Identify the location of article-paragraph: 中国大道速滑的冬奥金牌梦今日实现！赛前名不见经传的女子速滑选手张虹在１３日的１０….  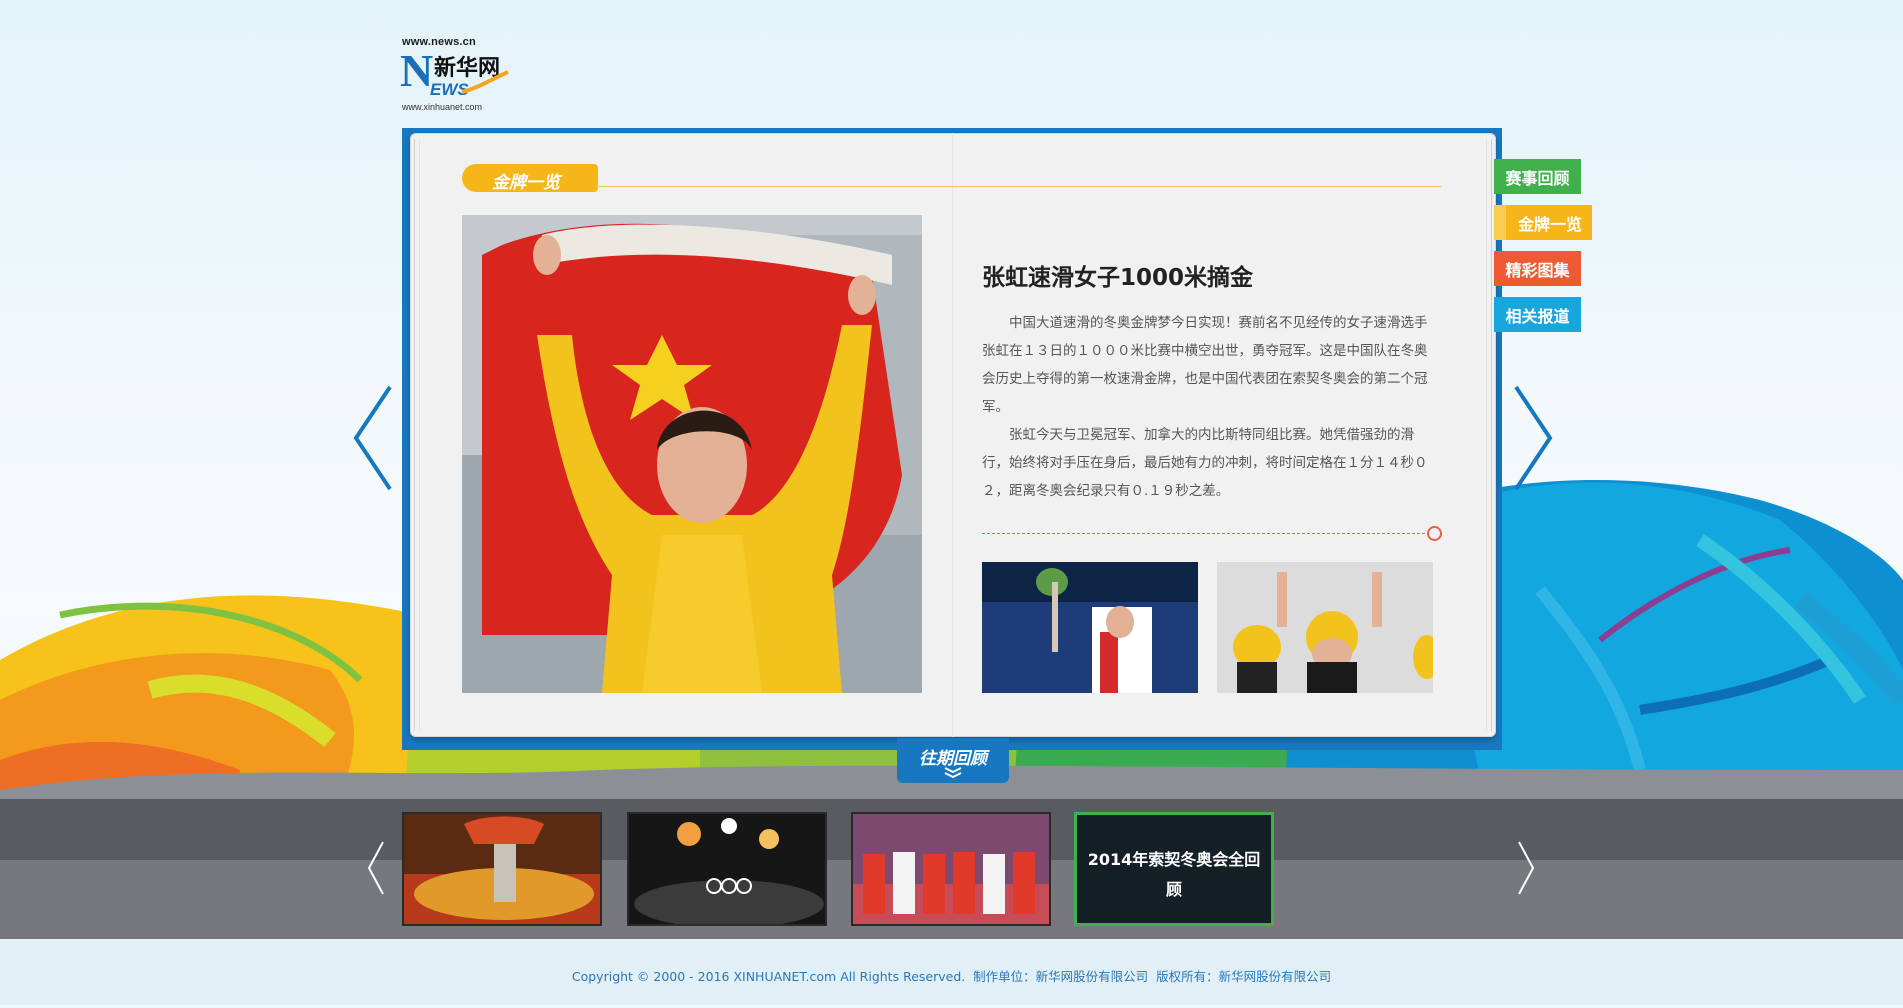
(1205, 365).